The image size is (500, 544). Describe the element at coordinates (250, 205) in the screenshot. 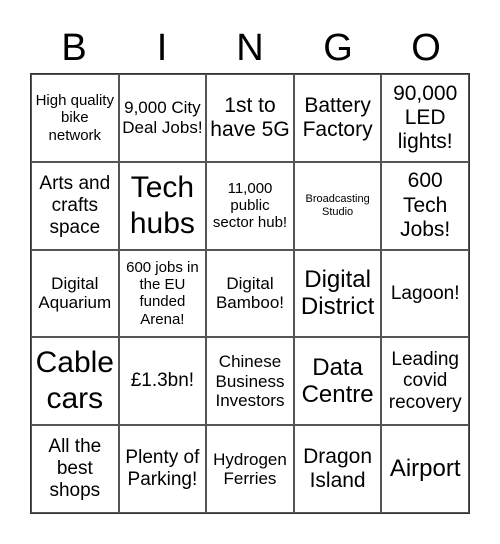

I see `bingo-cell: 11,000 public sector hub!` at that location.